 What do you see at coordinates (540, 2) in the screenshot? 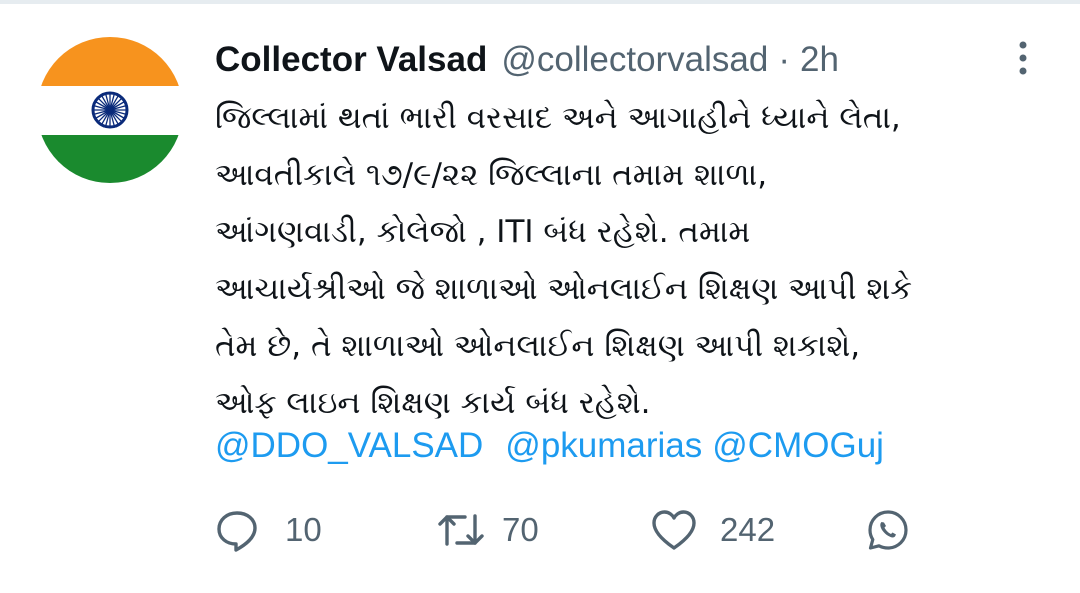
I see `top-divider` at bounding box center [540, 2].